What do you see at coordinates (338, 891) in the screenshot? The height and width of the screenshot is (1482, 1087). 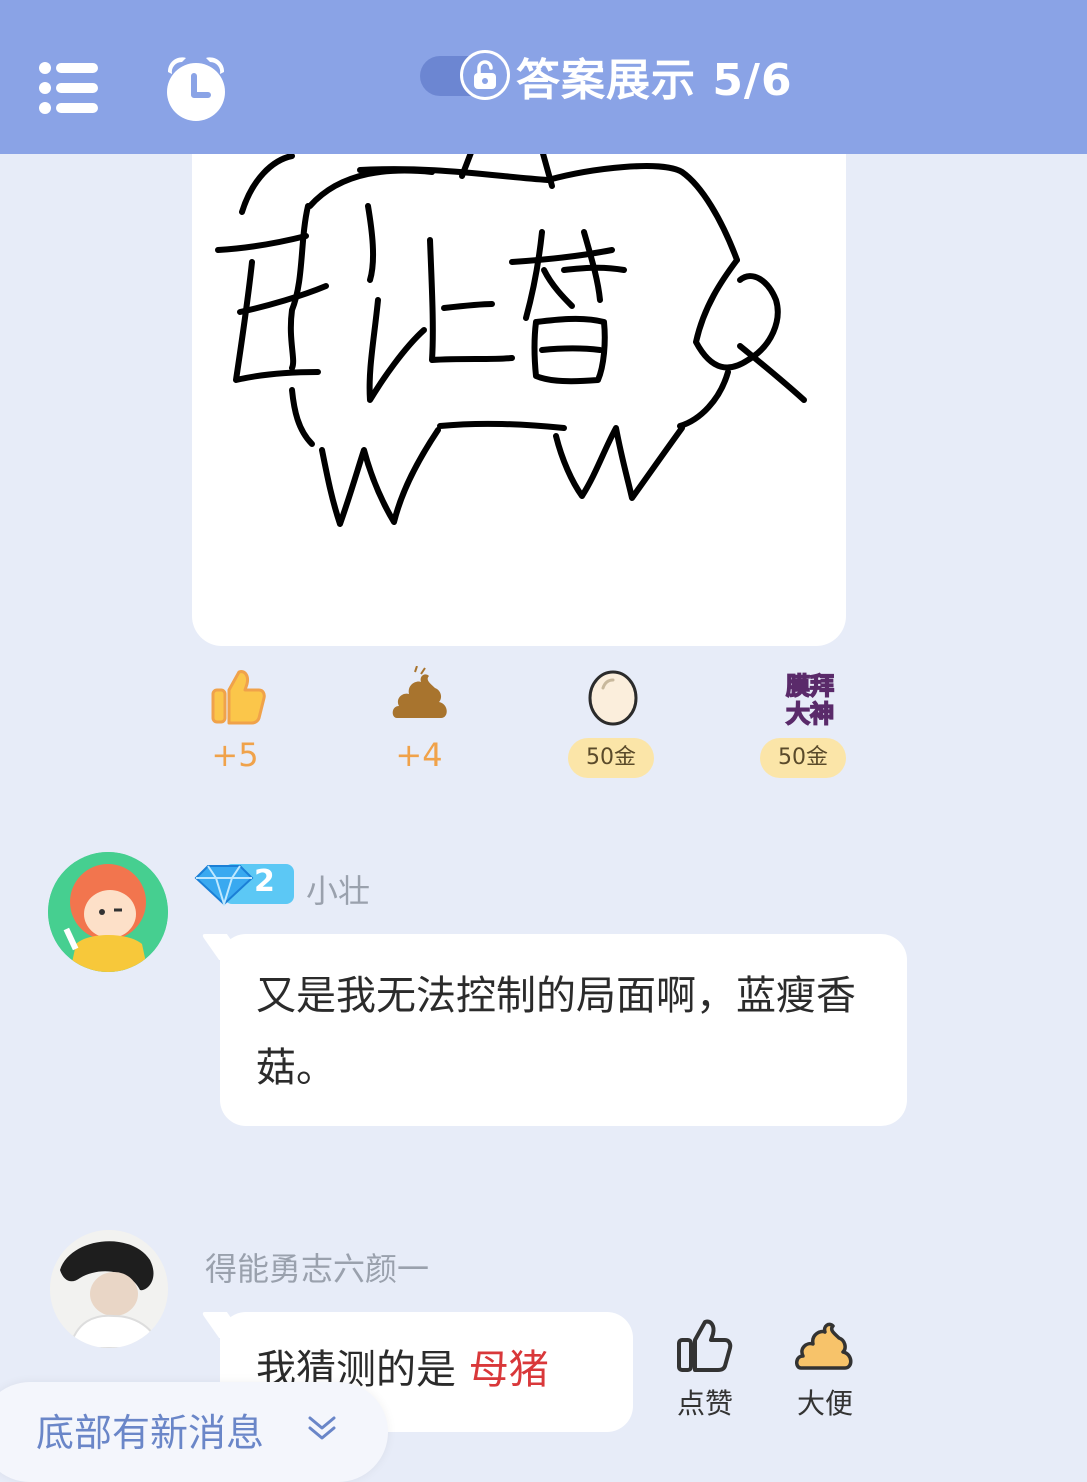 I see `username: 小壮` at bounding box center [338, 891].